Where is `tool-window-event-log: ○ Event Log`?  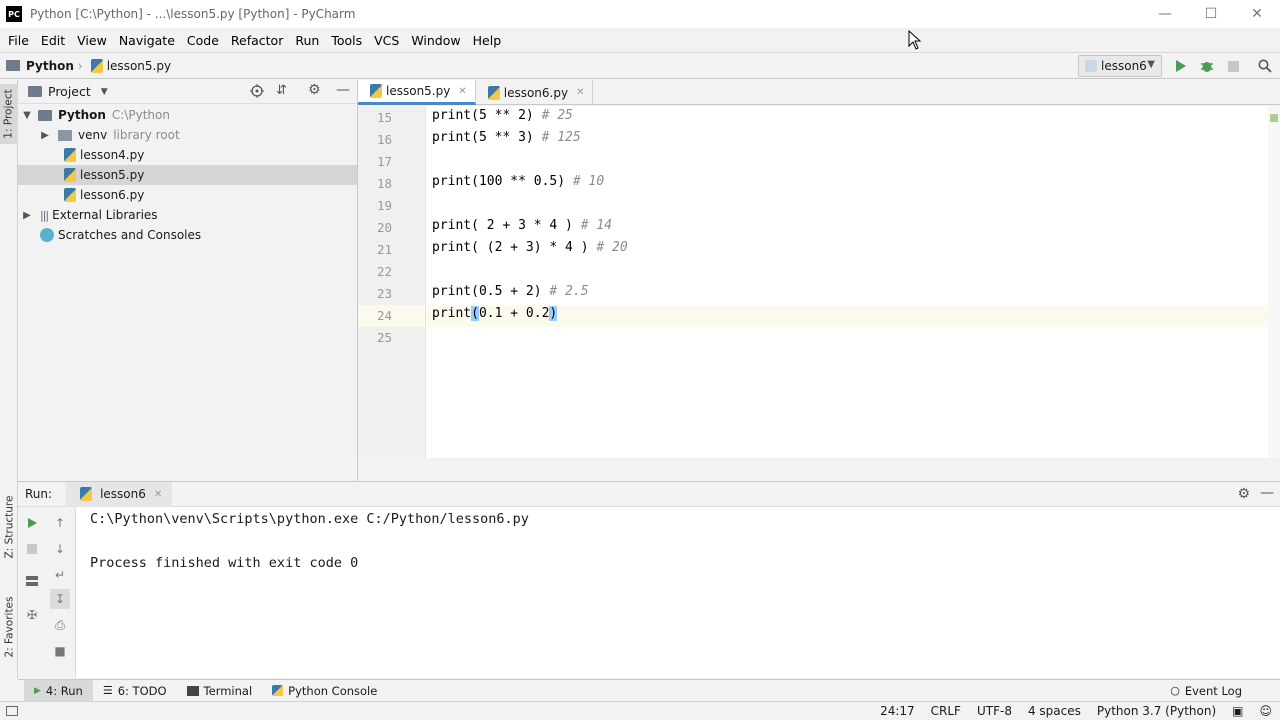
tool-window-event-log: ○ Event Log is located at coordinates (1206, 691).